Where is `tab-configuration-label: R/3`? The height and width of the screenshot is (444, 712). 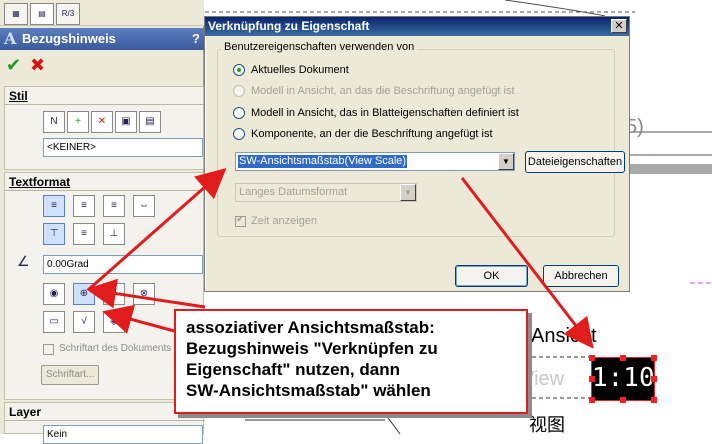 tab-configuration-label: R/3 is located at coordinates (68, 13).